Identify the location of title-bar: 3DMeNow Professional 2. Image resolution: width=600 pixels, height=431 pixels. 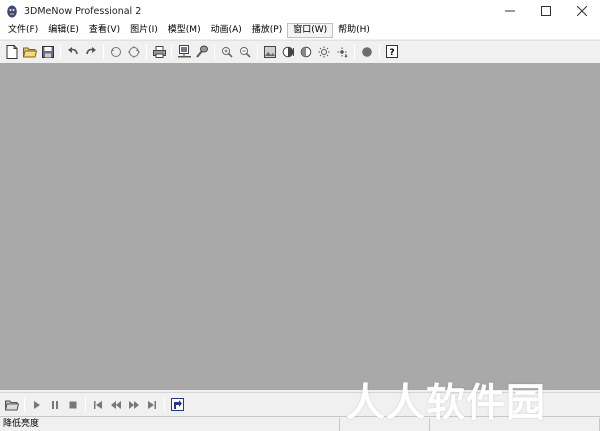
(300, 11).